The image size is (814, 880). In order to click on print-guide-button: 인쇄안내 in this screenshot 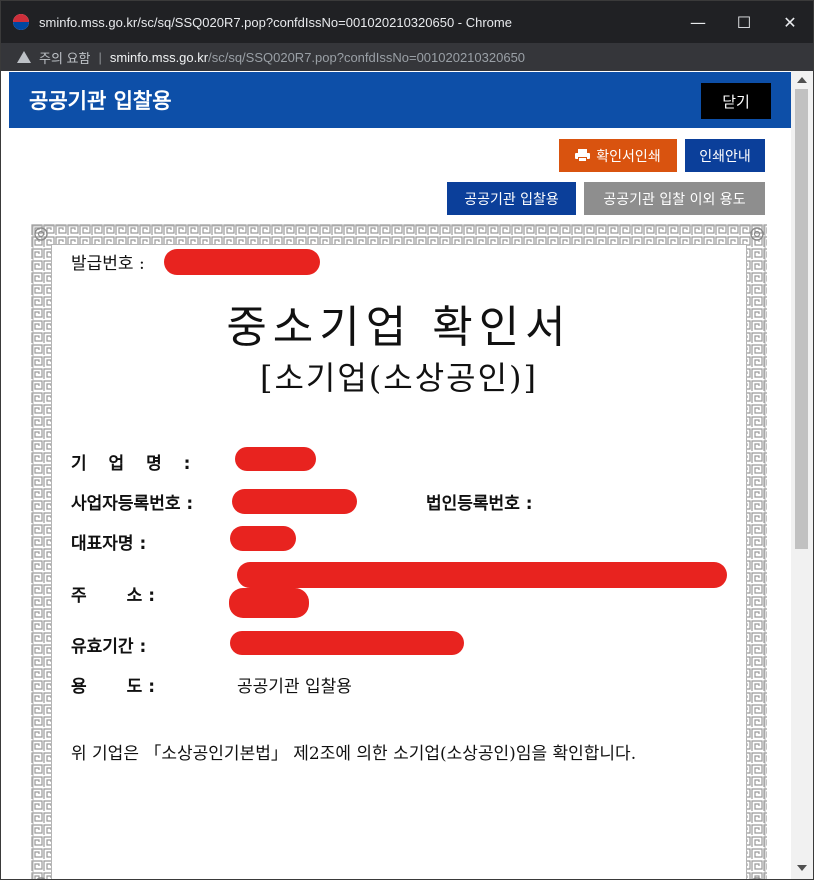, I will do `click(725, 155)`.